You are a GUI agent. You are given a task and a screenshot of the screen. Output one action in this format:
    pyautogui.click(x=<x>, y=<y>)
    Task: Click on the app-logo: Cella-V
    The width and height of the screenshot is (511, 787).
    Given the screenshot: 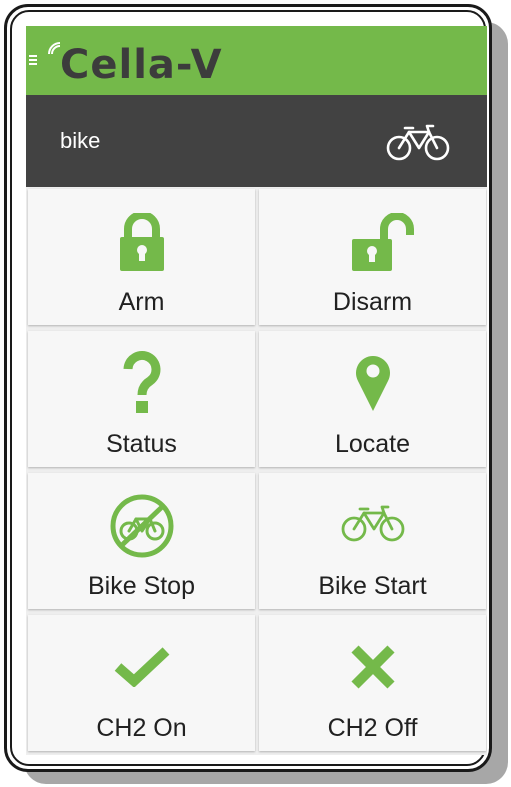 What is the action you would take?
    pyautogui.click(x=158, y=65)
    